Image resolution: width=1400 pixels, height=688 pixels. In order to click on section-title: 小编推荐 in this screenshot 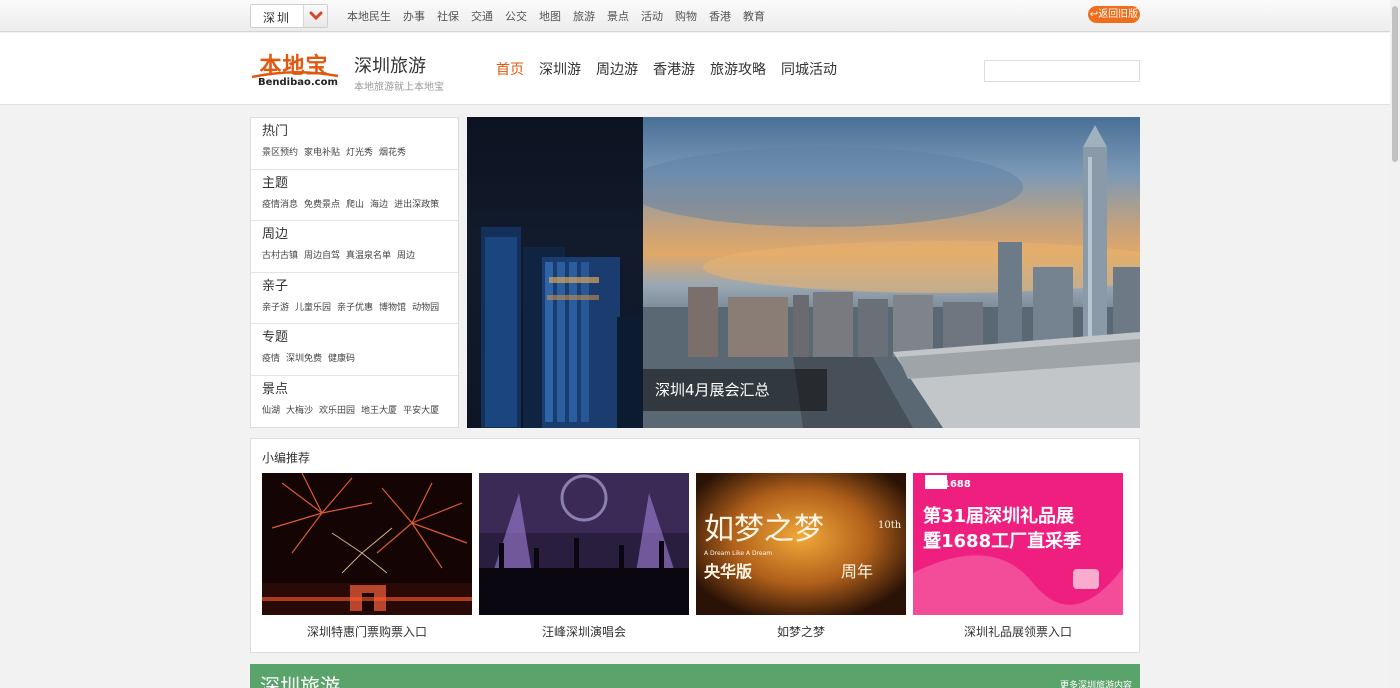, I will do `click(286, 458)`.